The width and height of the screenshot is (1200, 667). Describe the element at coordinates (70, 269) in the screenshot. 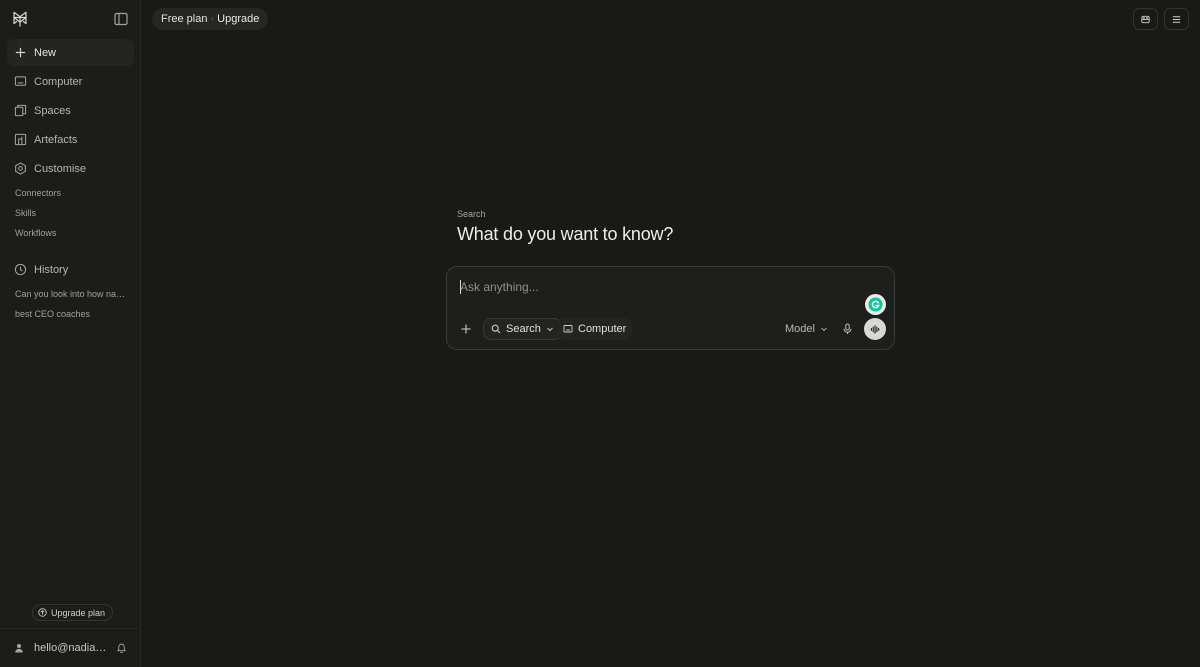

I see `sidebar-item-history: History` at that location.